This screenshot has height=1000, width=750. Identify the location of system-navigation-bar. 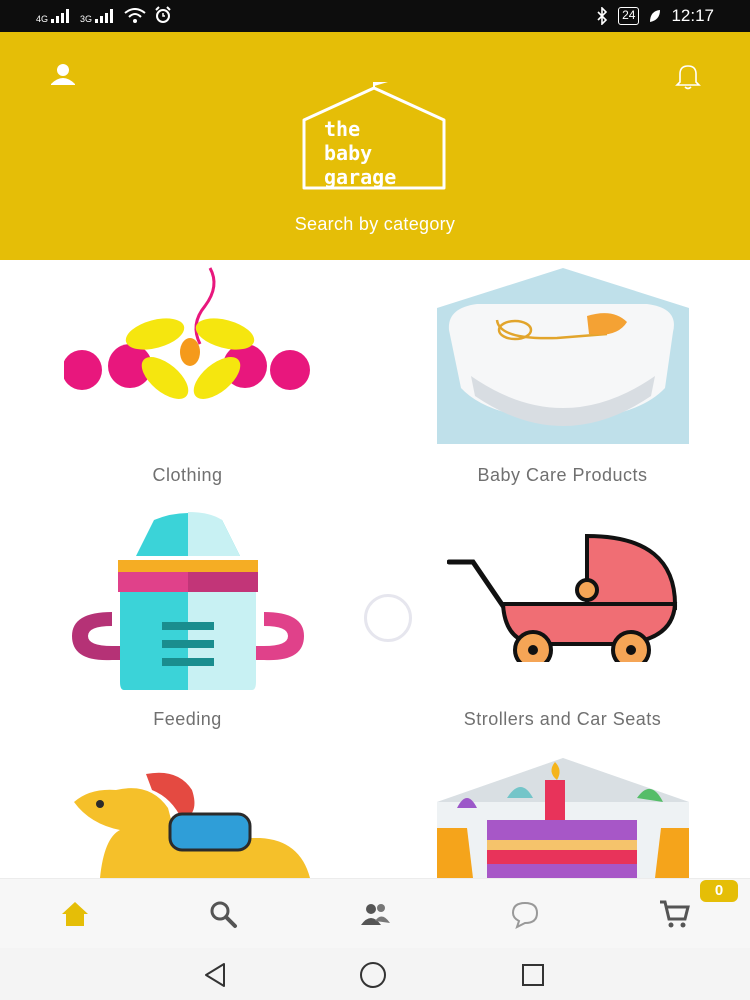
(375, 974).